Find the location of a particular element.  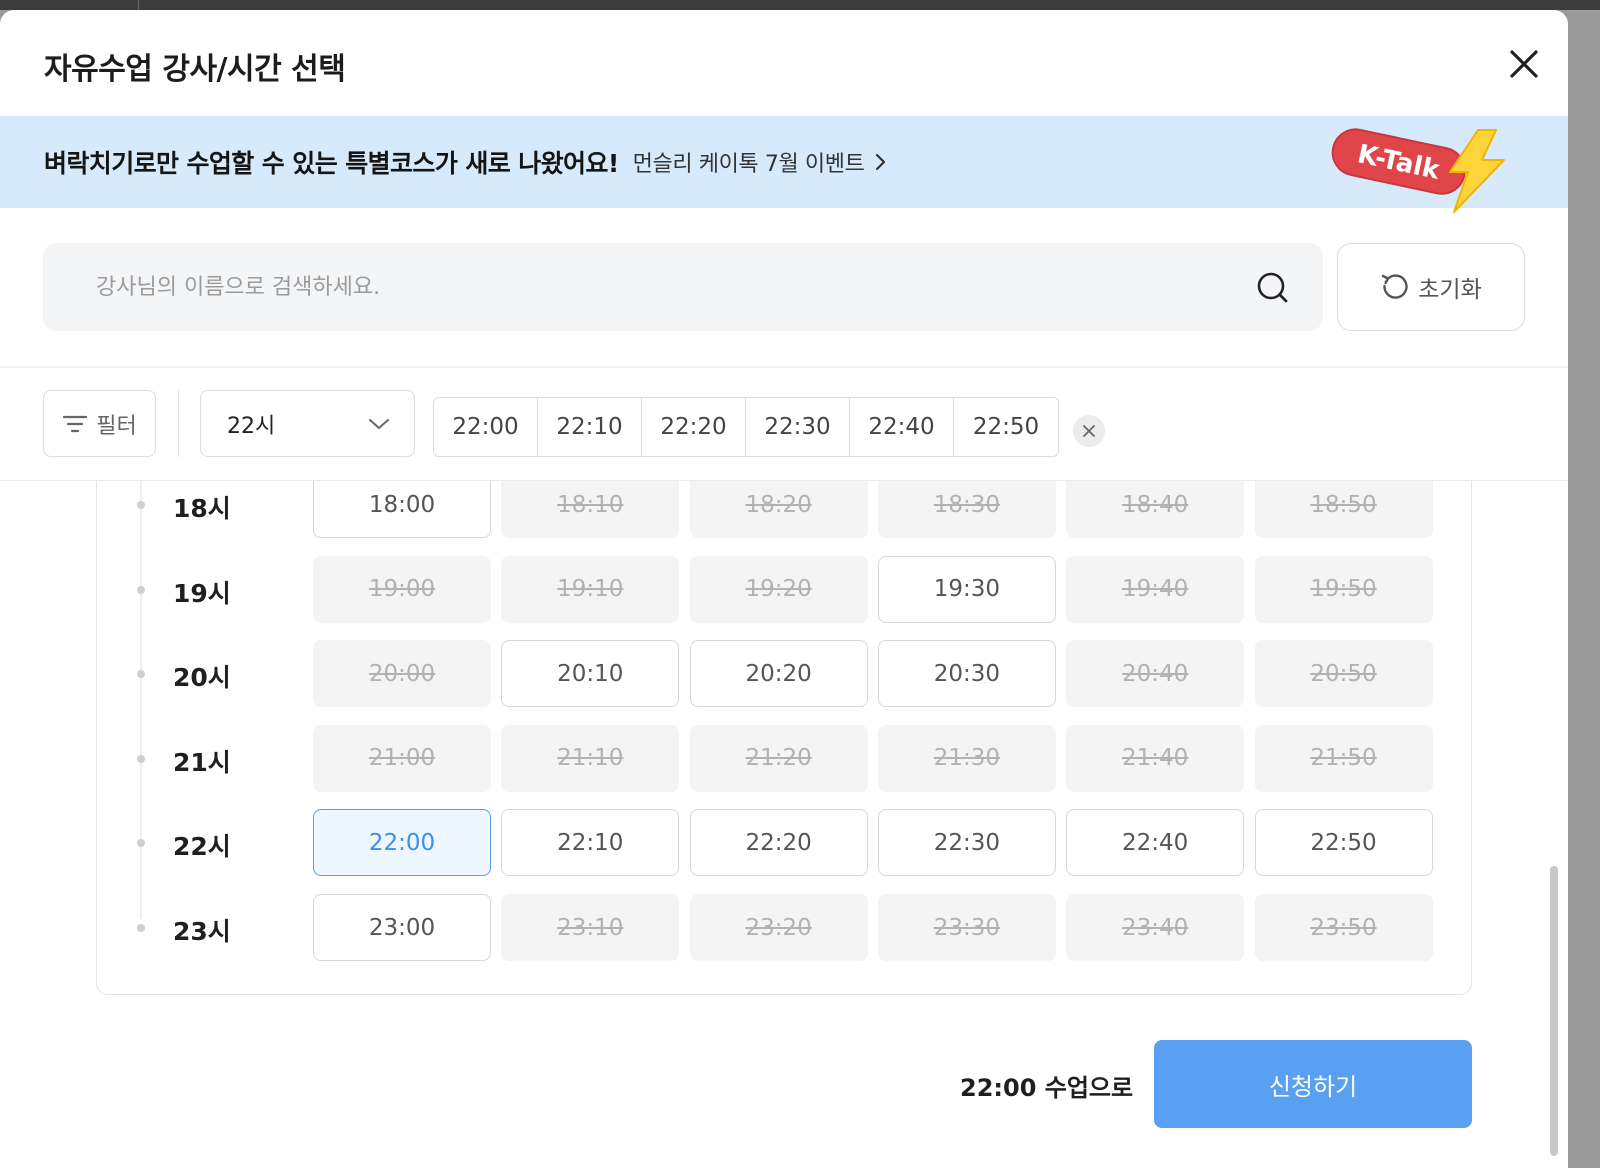

time-slot: 22:50 is located at coordinates (1343, 843).